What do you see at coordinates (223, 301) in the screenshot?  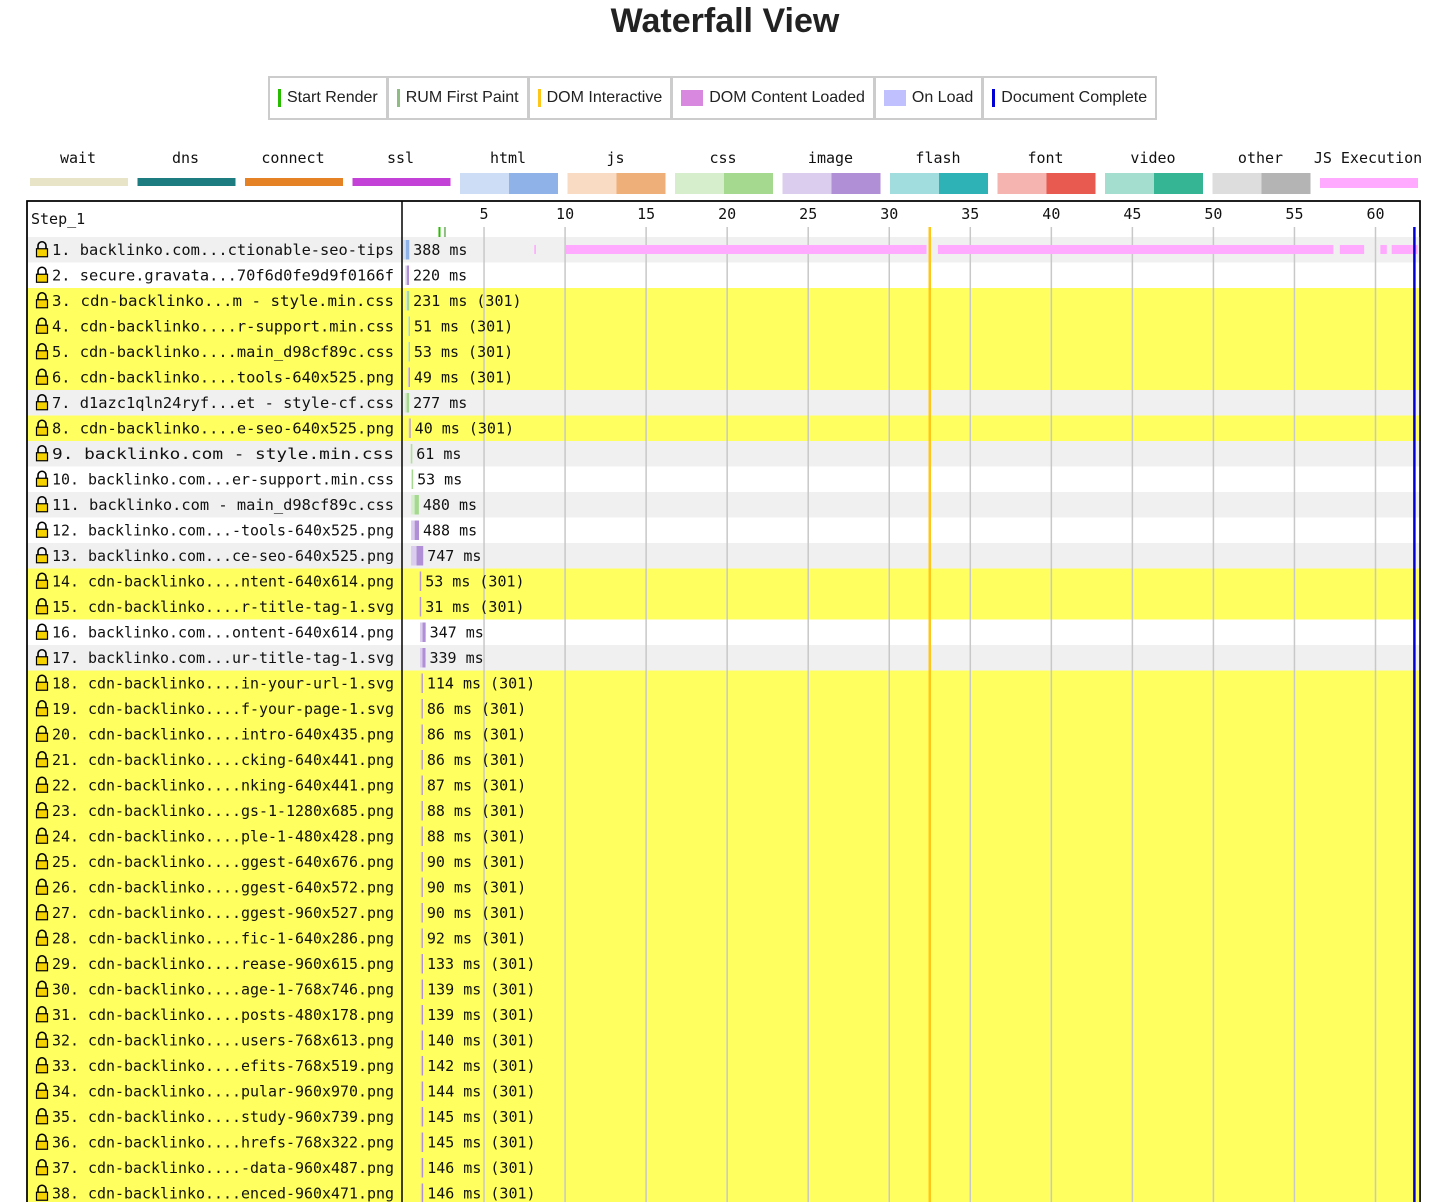 I see `request-label: 3. cdn-backlinko...m - style.min.css` at bounding box center [223, 301].